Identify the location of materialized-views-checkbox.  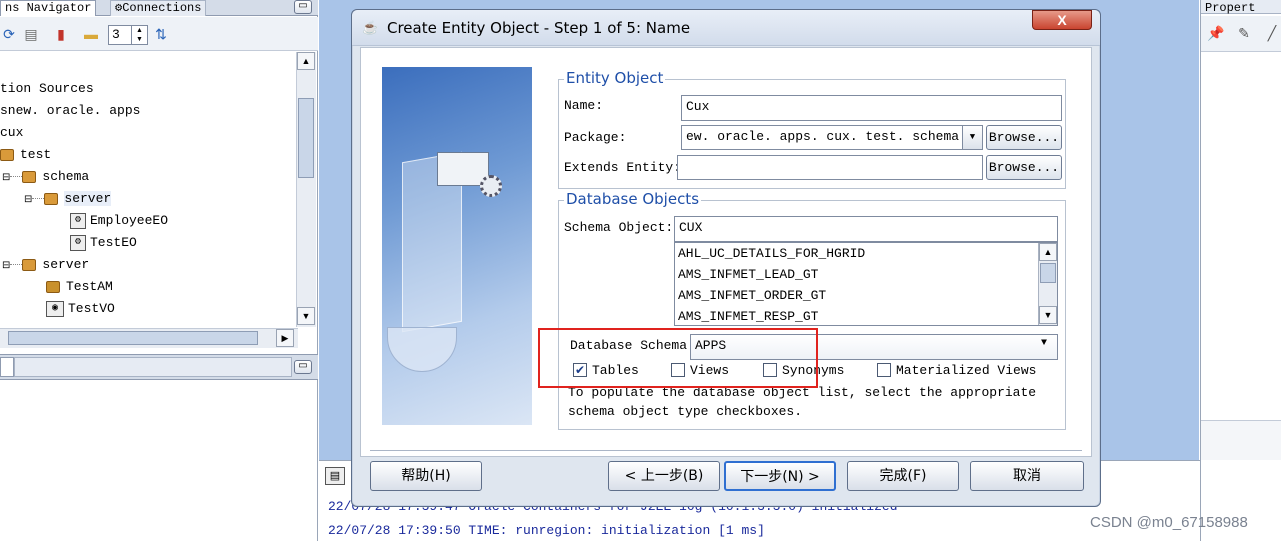
(884, 370).